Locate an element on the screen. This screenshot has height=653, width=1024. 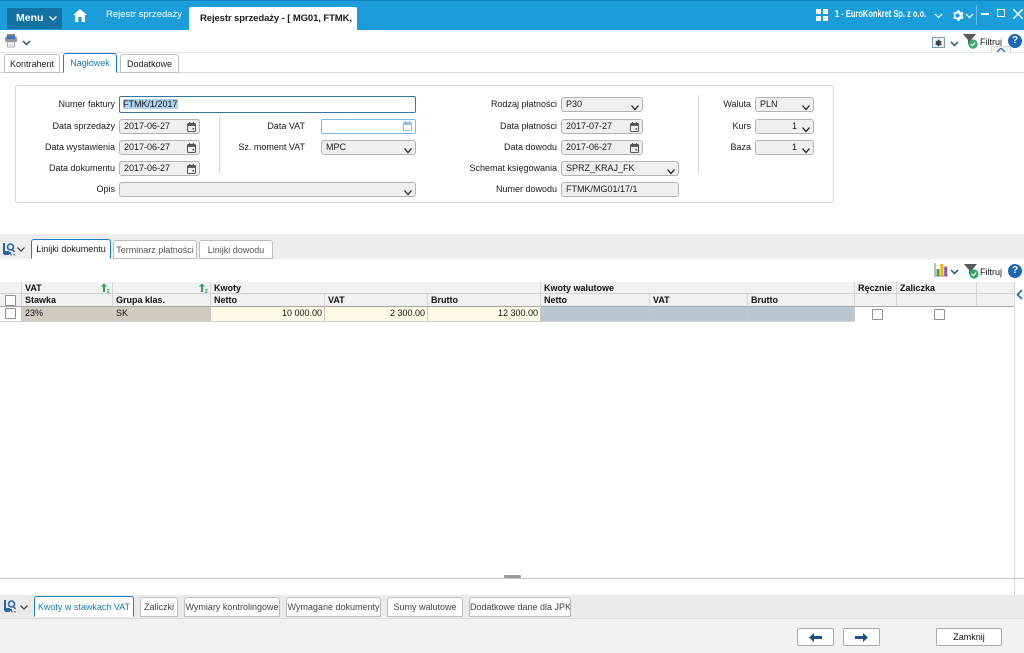
svg-text: 2 is located at coordinates (108, 291).